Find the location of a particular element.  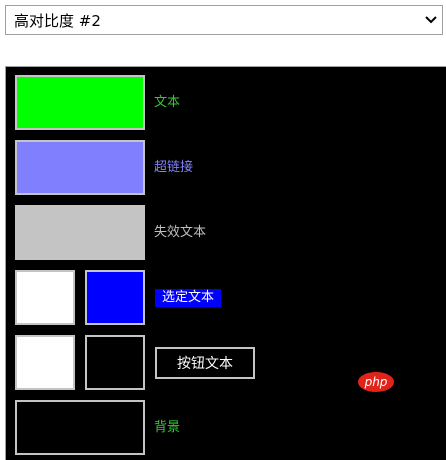

text-label: 文本 is located at coordinates (167, 102).